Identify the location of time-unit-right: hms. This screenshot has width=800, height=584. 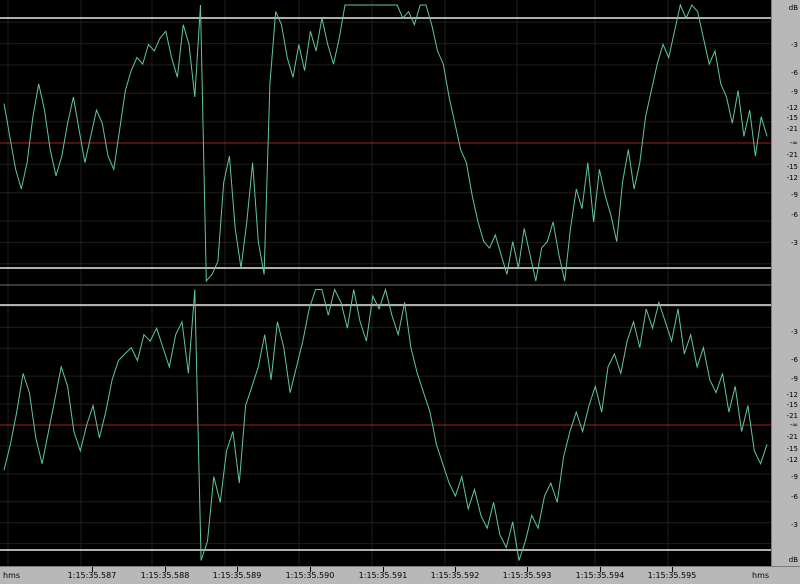
(761, 575).